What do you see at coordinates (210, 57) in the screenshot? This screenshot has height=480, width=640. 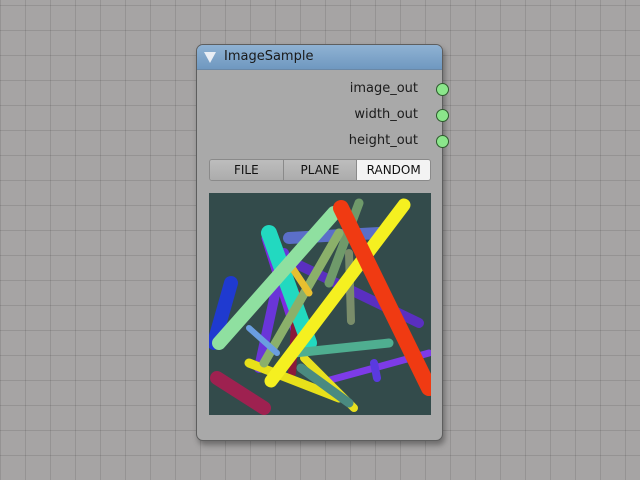 I see `collapse-triangle-icon` at bounding box center [210, 57].